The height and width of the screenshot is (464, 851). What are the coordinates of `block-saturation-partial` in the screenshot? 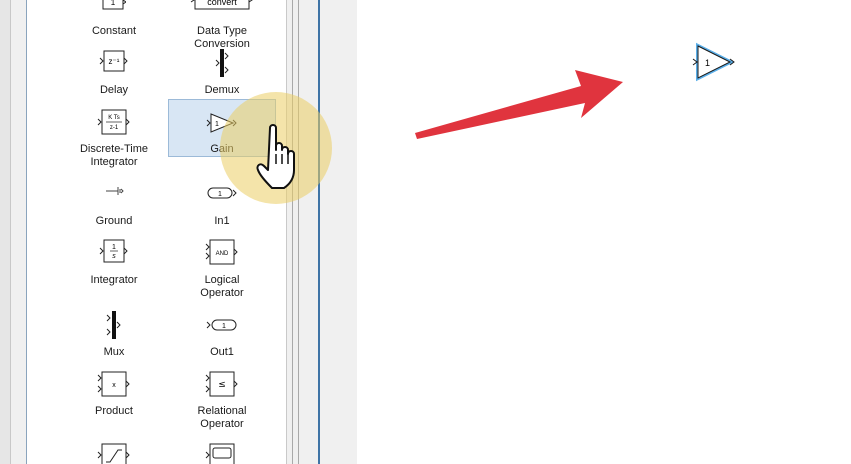 It's located at (114, 452).